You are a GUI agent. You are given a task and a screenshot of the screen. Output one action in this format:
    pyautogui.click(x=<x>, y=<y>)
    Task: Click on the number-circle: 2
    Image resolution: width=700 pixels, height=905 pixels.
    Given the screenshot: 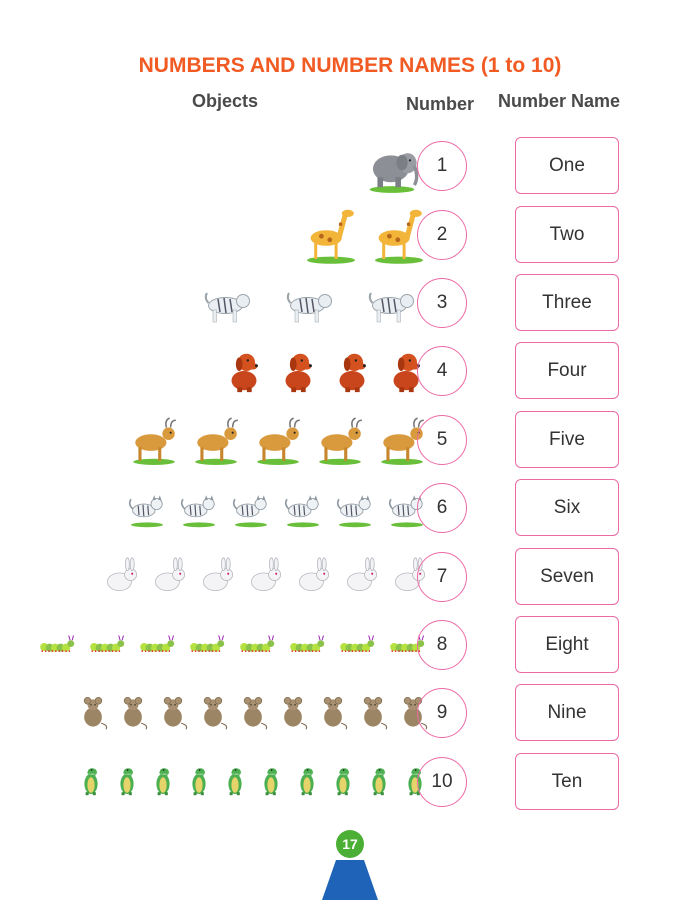 What is the action you would take?
    pyautogui.click(x=442, y=235)
    